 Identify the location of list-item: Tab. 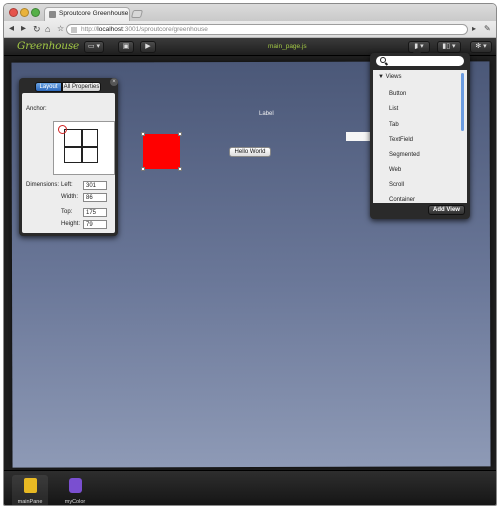
(394, 125).